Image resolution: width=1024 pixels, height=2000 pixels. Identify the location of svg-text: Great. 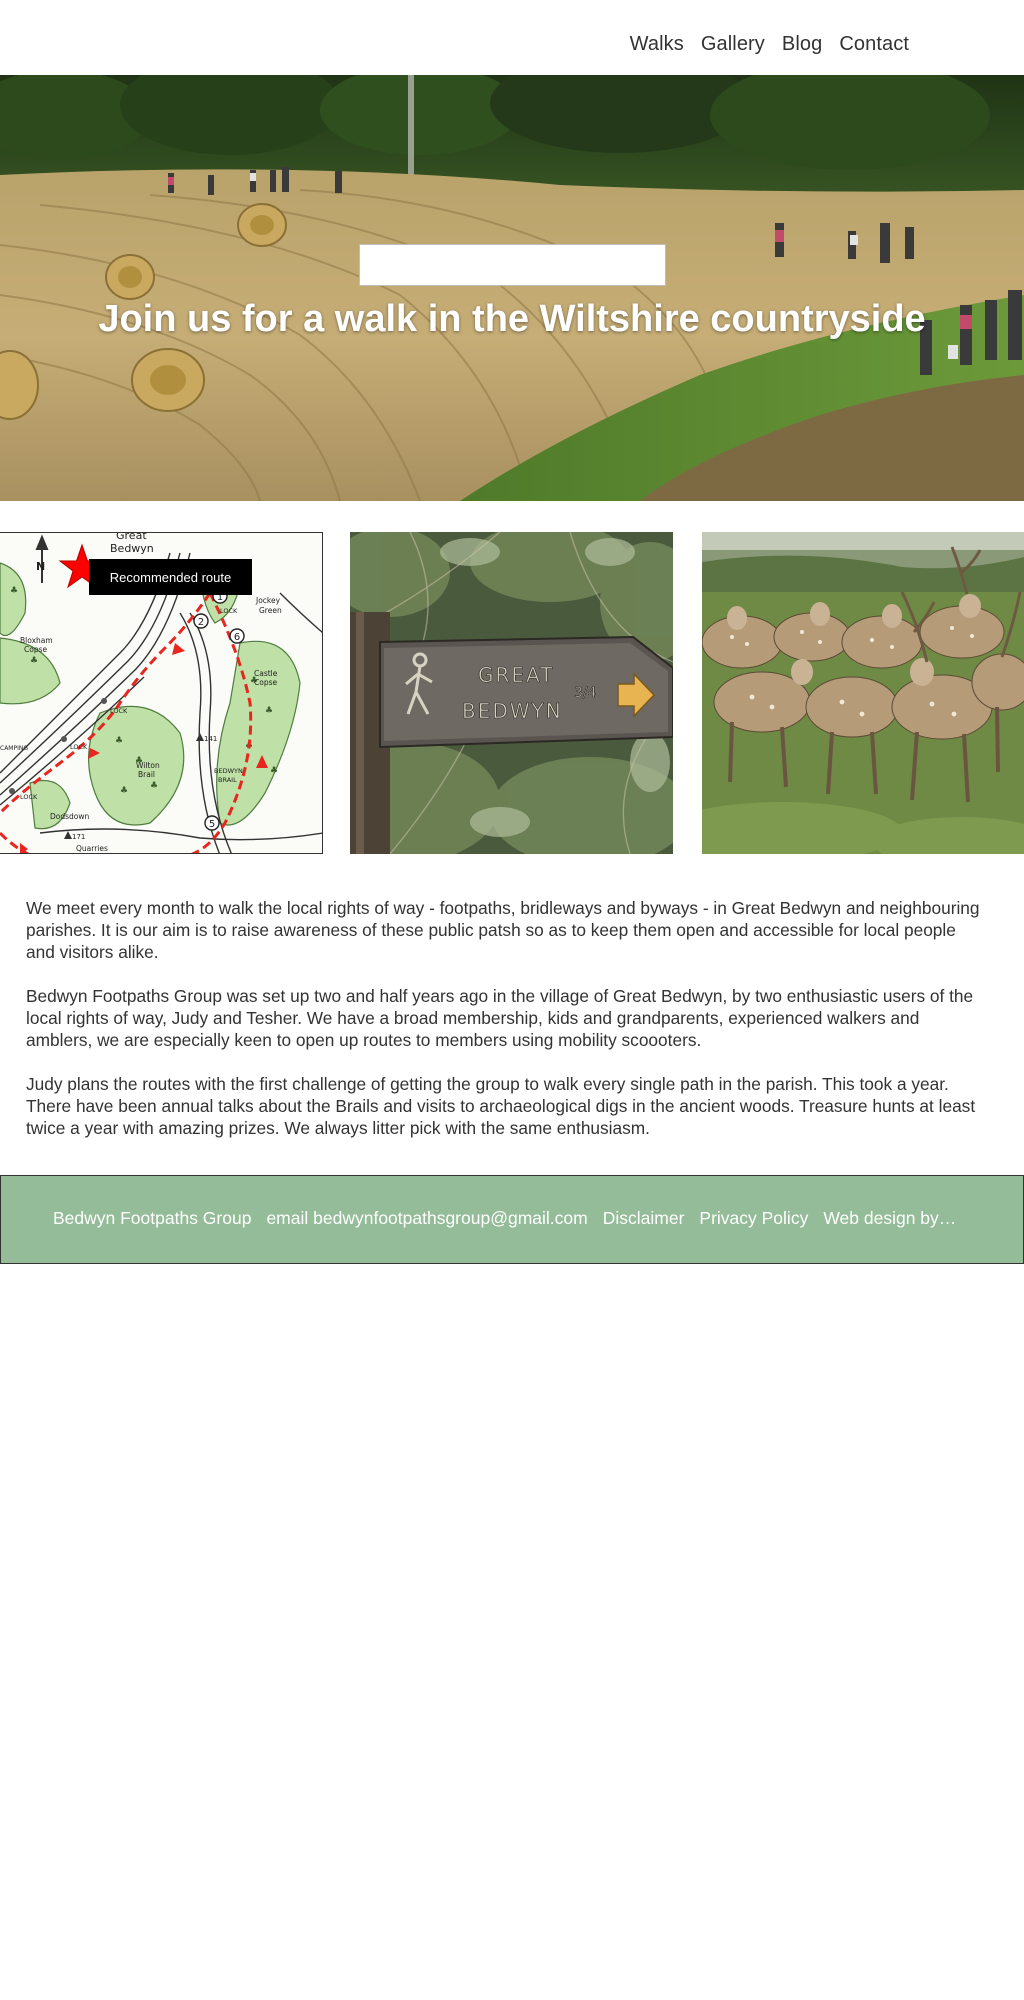
(131, 537).